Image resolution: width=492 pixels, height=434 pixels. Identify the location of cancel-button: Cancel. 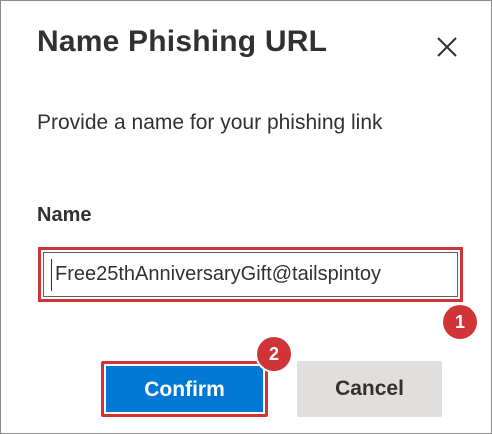
(369, 389).